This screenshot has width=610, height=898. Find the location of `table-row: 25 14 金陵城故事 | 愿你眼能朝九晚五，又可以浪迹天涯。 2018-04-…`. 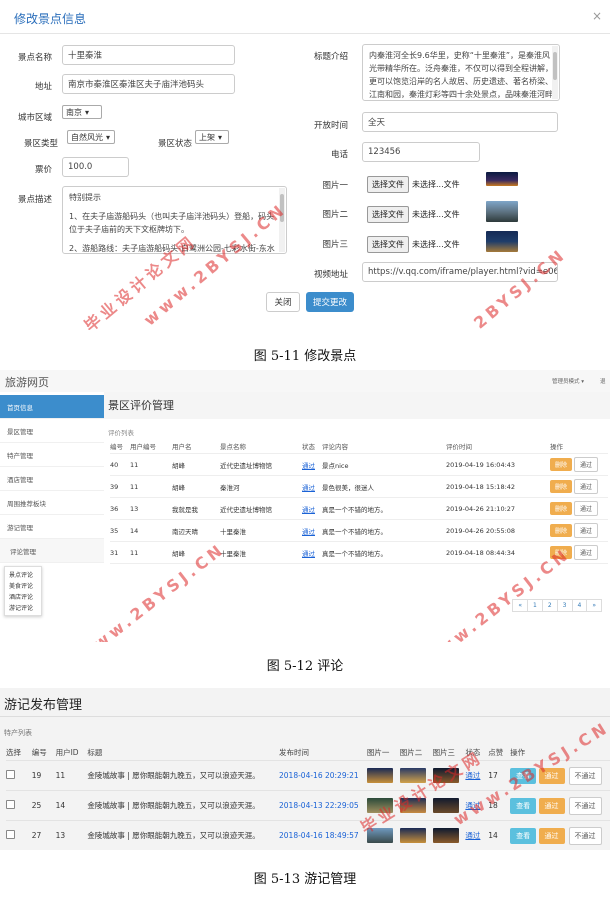

table-row: 25 14 金陵城故事 | 愿你眼能朝九晚五，又可以浪迹天涯。 2018-04-… is located at coordinates (308, 805).